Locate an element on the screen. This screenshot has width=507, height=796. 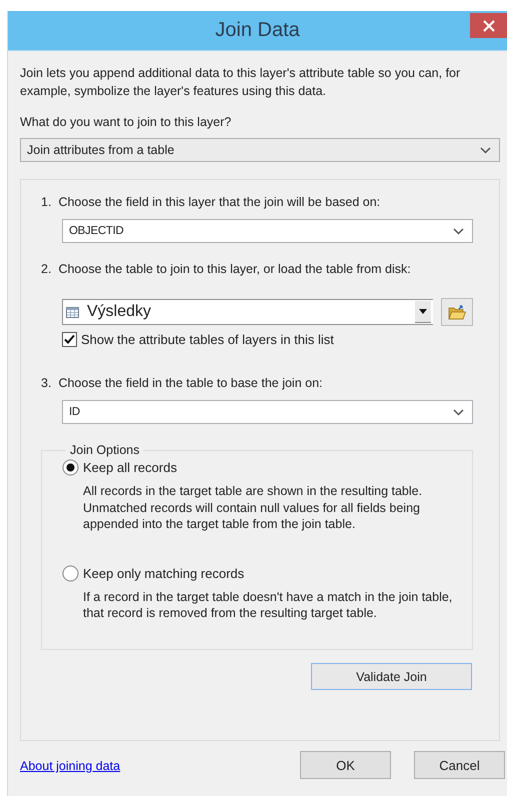
close-button is located at coordinates (488, 25).